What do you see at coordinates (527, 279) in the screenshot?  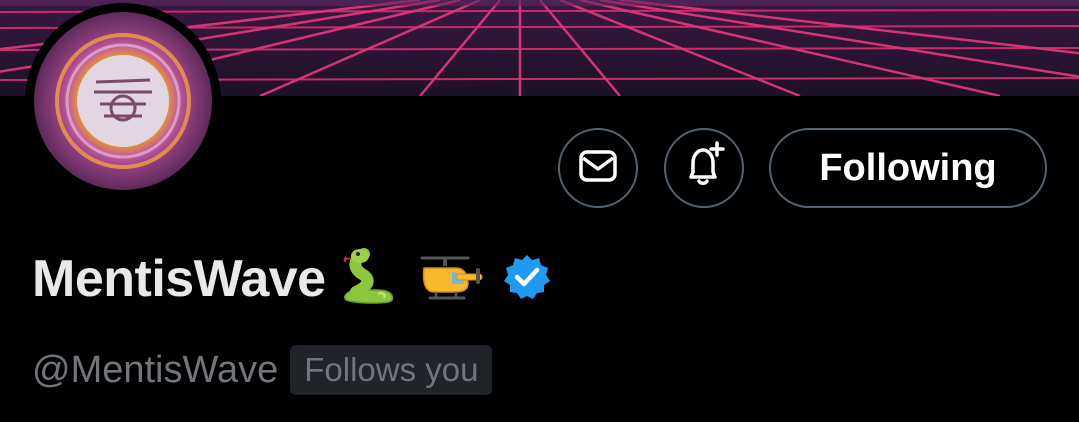 I see `verified-badge-icon` at bounding box center [527, 279].